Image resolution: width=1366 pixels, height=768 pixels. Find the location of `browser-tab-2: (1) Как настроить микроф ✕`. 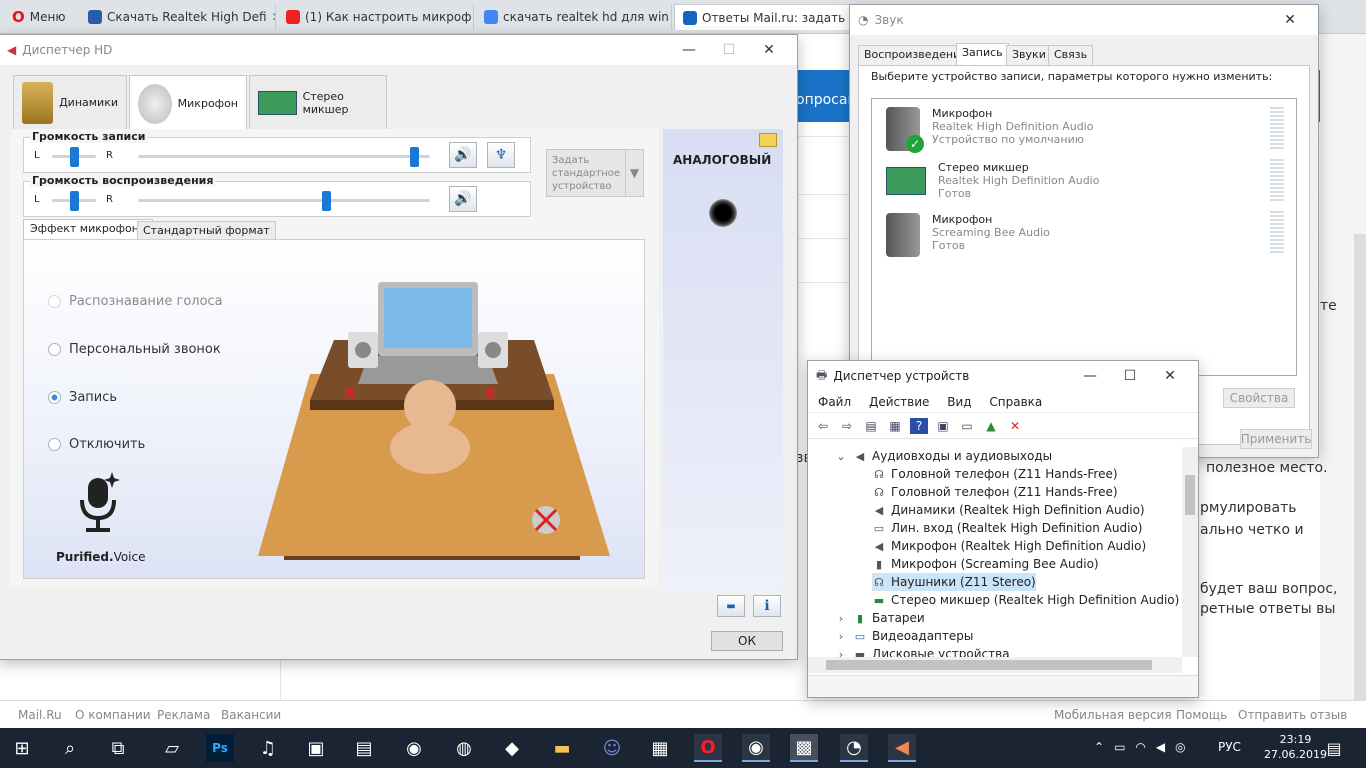

browser-tab-2: (1) Как настроить микроф ✕ is located at coordinates (376, 17).